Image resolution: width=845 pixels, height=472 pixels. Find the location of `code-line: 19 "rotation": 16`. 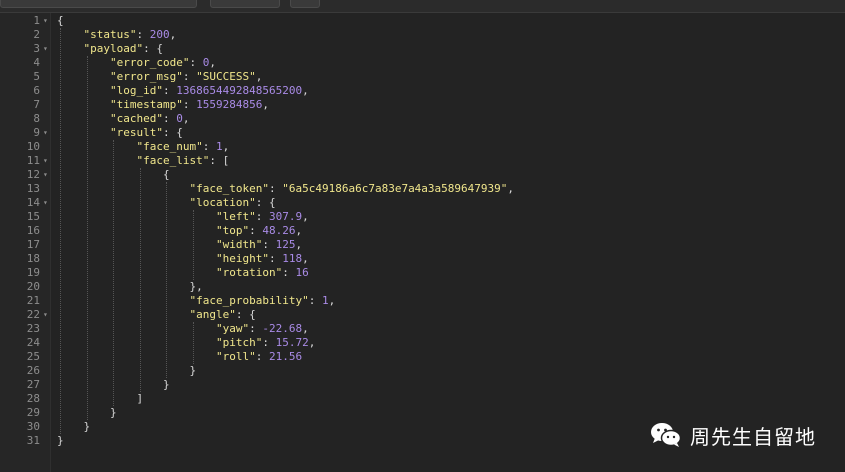

code-line: 19 "rotation": 16 is located at coordinates (422, 273).